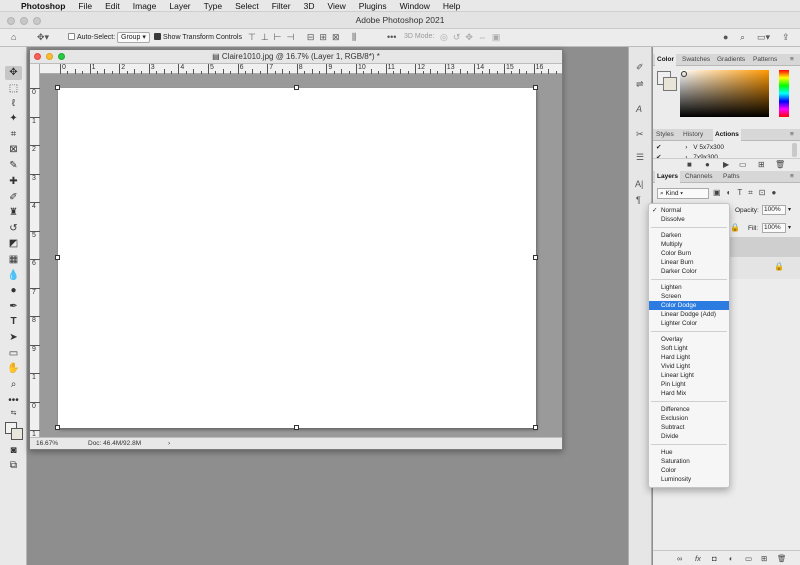  Describe the element at coordinates (689, 314) in the screenshot. I see `blend-mode-option: Linear Dodge (Add)` at that location.